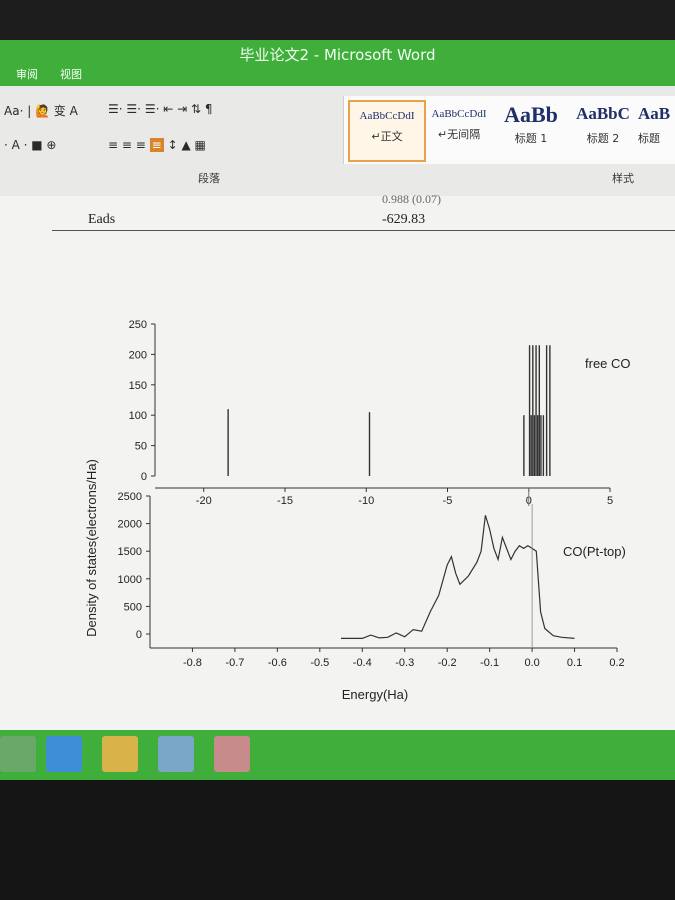 The image size is (675, 900). Describe the element at coordinates (531, 129) in the screenshot. I see `style-heading-1: AaBb 标题 1` at that location.